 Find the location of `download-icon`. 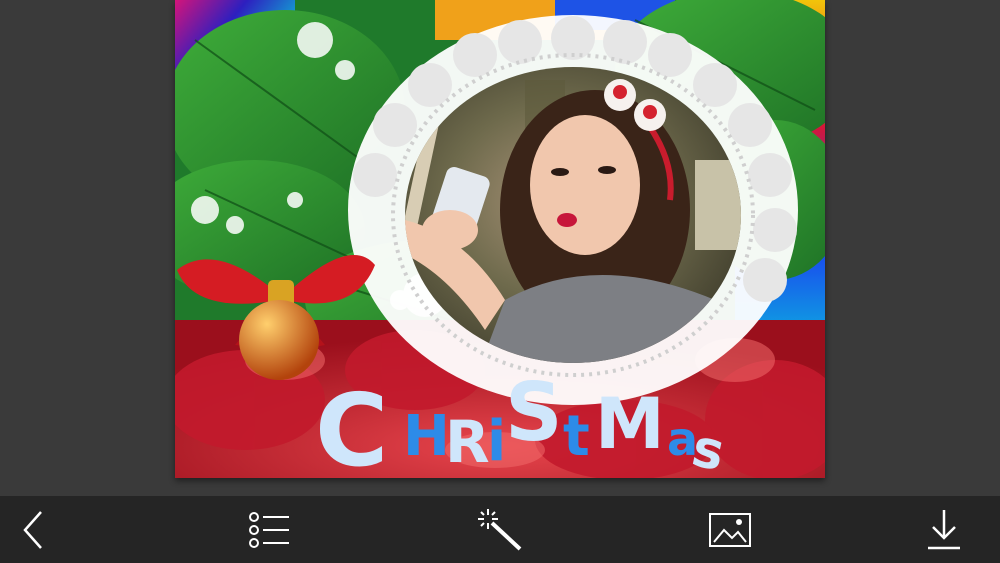

download-icon is located at coordinates (944, 530).